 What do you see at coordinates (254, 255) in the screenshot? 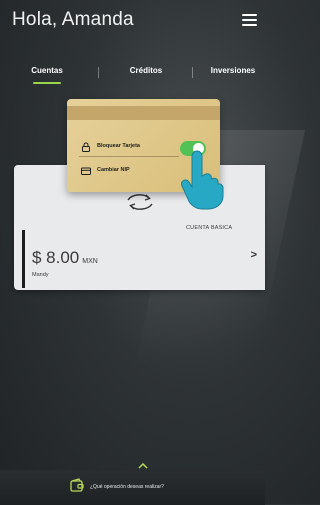
I see `chevron-right-icon: >` at bounding box center [254, 255].